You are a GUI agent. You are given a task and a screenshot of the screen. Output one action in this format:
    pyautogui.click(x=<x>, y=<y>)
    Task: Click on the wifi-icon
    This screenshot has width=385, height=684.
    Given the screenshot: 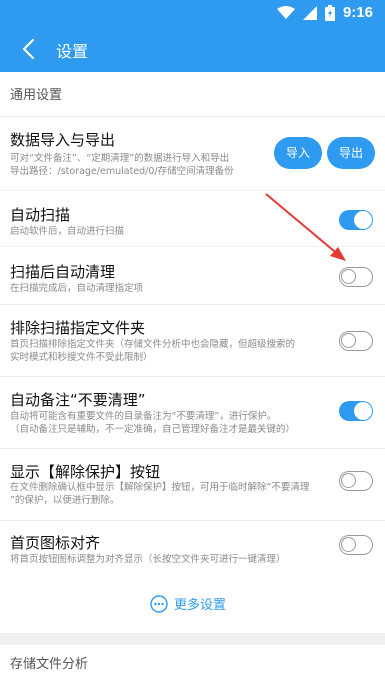 What is the action you would take?
    pyautogui.click(x=285, y=12)
    